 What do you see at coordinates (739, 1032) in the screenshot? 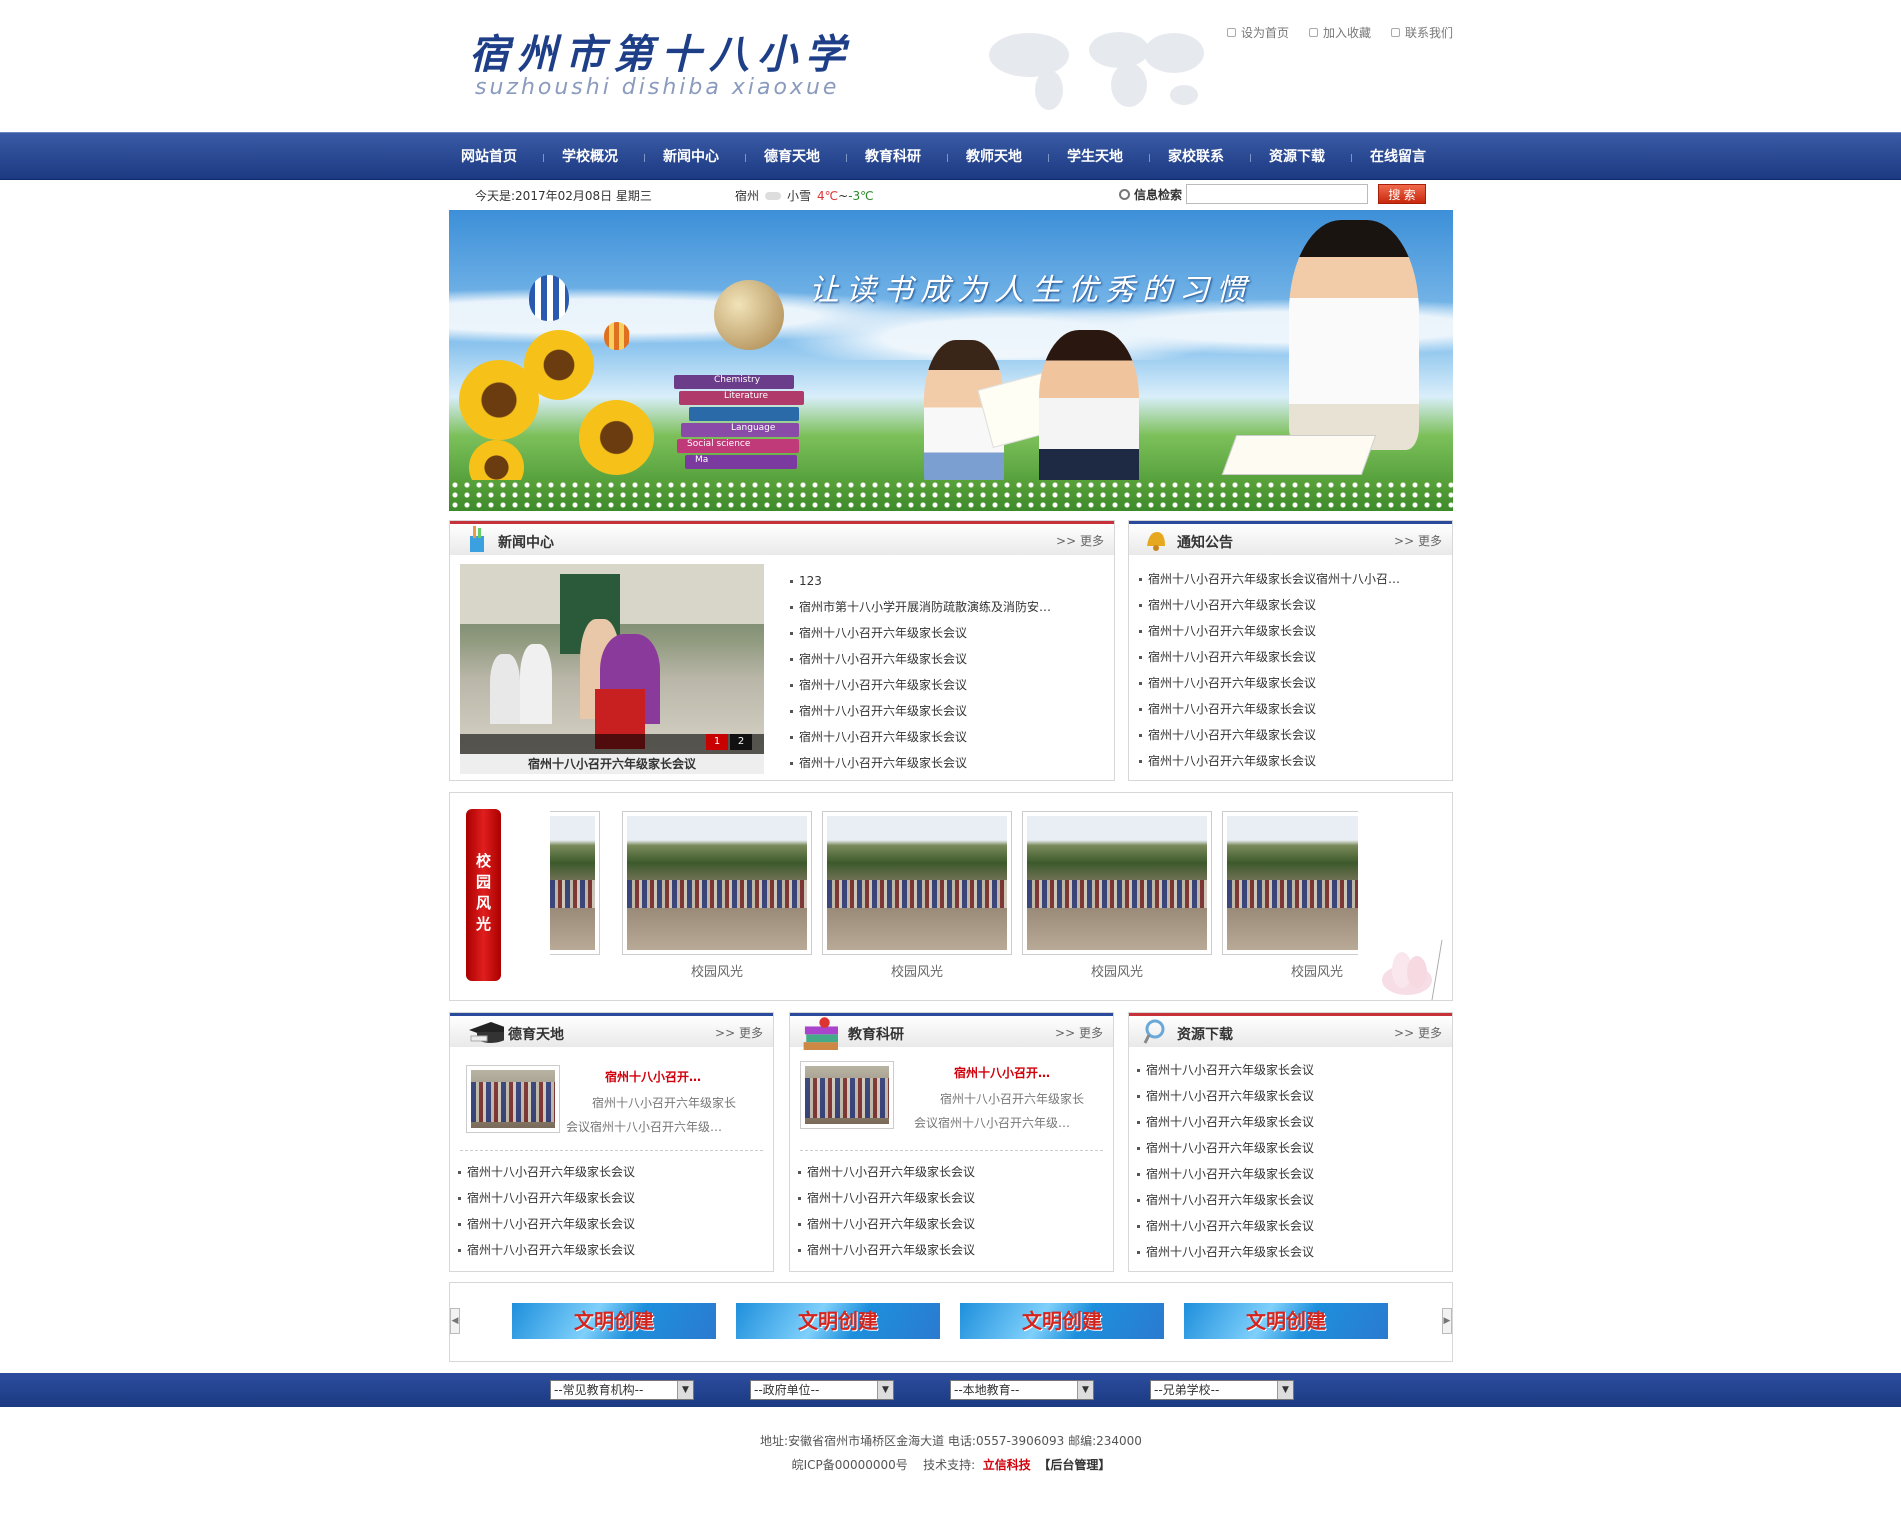
I see `moral-more-link: >> 更多` at bounding box center [739, 1032].